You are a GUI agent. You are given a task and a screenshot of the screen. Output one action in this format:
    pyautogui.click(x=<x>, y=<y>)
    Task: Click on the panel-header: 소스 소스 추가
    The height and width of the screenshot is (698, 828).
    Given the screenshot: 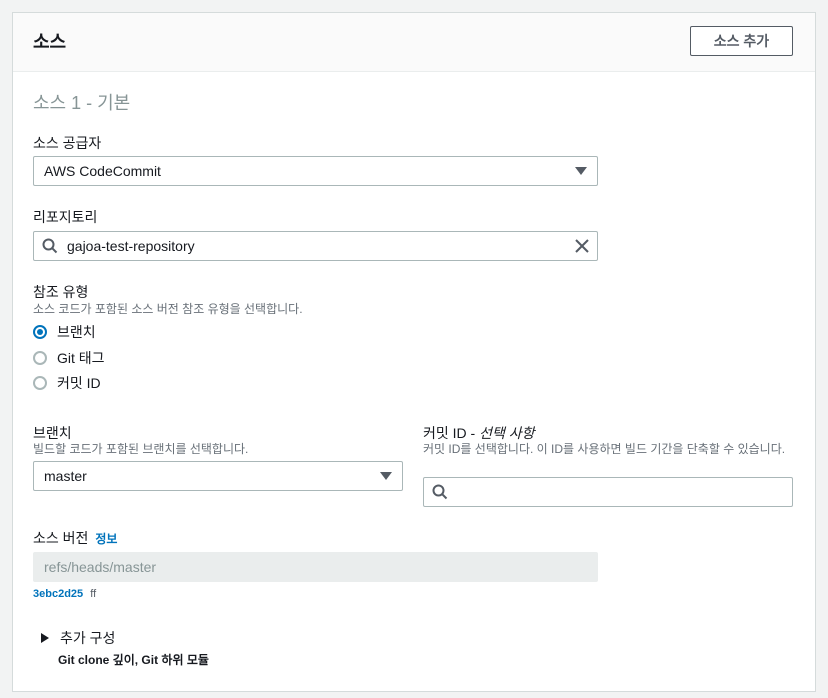 What is the action you would take?
    pyautogui.click(x=414, y=42)
    